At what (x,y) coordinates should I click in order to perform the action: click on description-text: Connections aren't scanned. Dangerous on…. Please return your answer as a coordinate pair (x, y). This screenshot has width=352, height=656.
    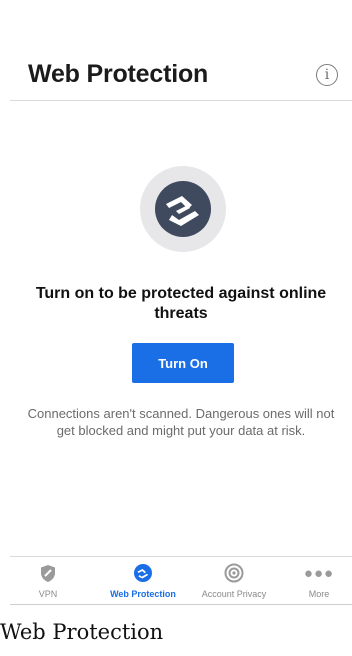
    Looking at the image, I should click on (181, 422).